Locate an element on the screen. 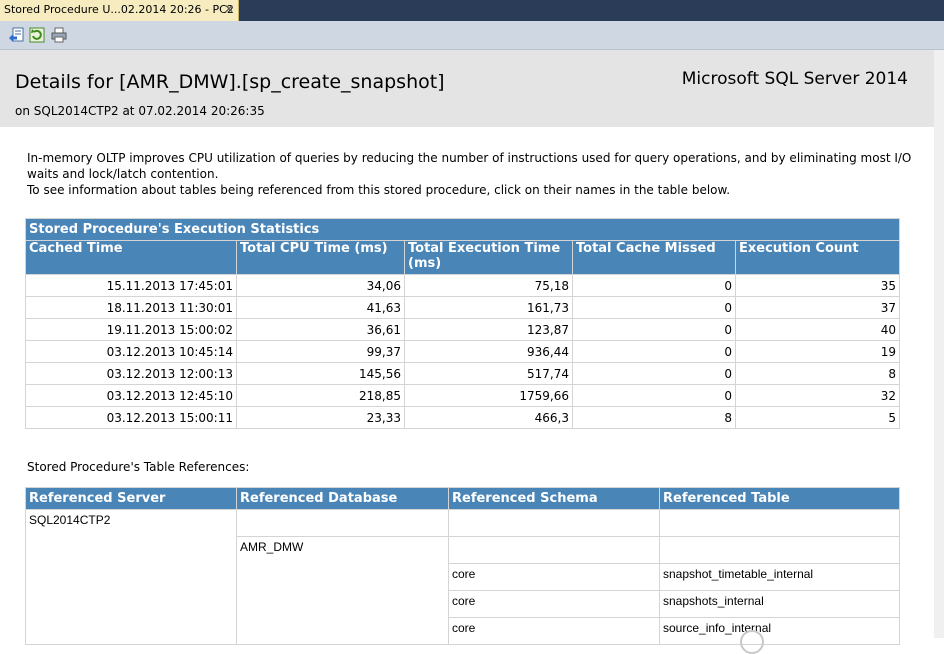  column-header: Cached Time is located at coordinates (131, 257).